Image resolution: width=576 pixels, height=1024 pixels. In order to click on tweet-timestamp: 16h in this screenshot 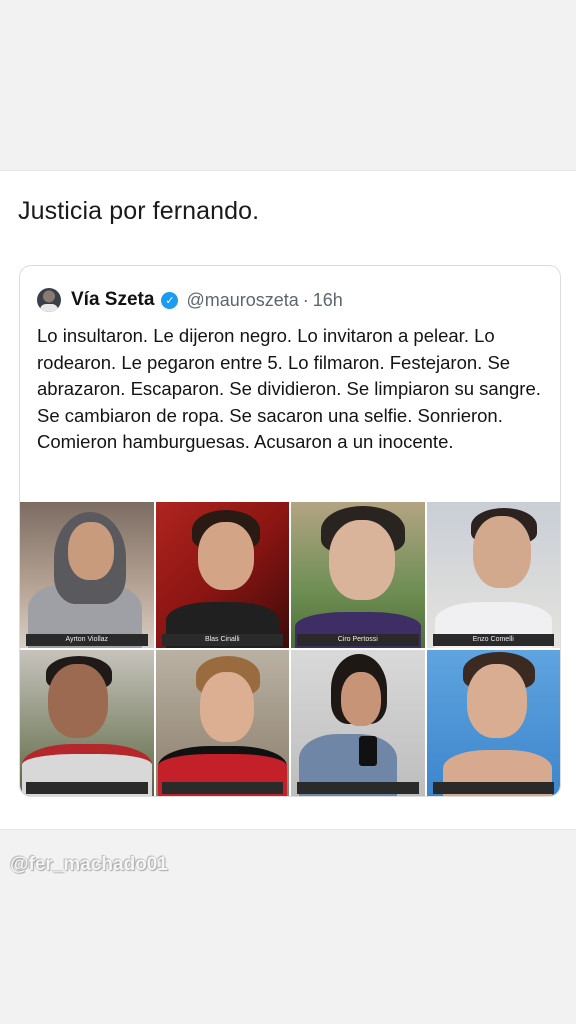, I will do `click(328, 300)`.